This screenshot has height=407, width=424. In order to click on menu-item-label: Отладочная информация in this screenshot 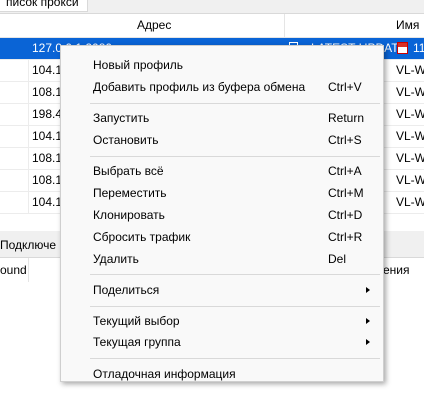, I will do `click(164, 374)`.